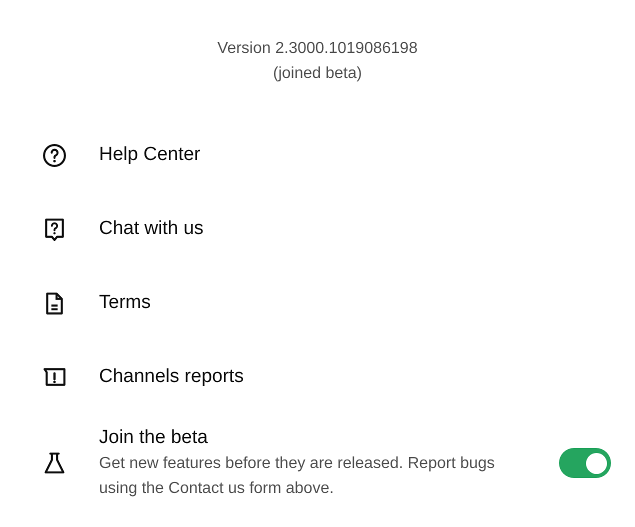 The width and height of the screenshot is (635, 527). Describe the element at coordinates (317, 155) in the screenshot. I see `menu-item: Help Center` at that location.